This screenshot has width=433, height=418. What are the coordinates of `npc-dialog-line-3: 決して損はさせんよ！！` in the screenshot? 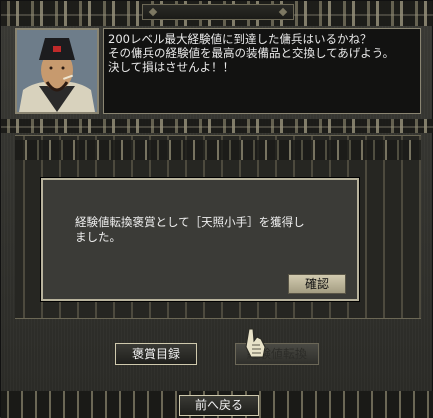 It's located at (171, 67).